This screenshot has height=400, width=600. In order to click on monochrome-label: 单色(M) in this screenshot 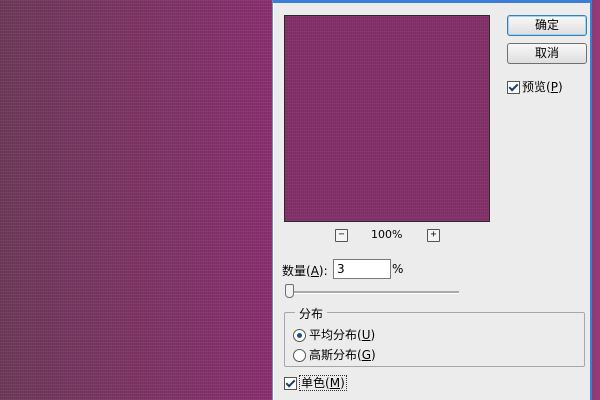, I will do `click(323, 383)`.